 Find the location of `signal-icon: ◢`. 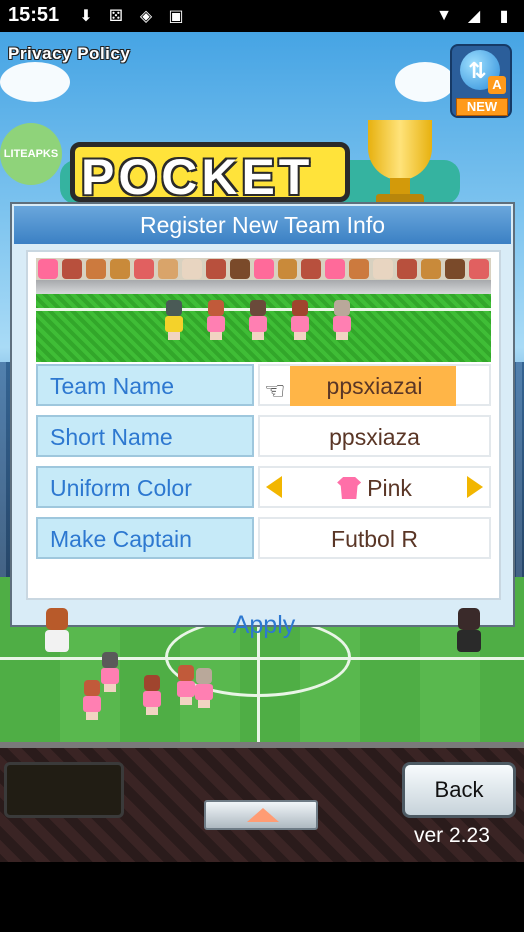

signal-icon: ◢ is located at coordinates (474, 16).